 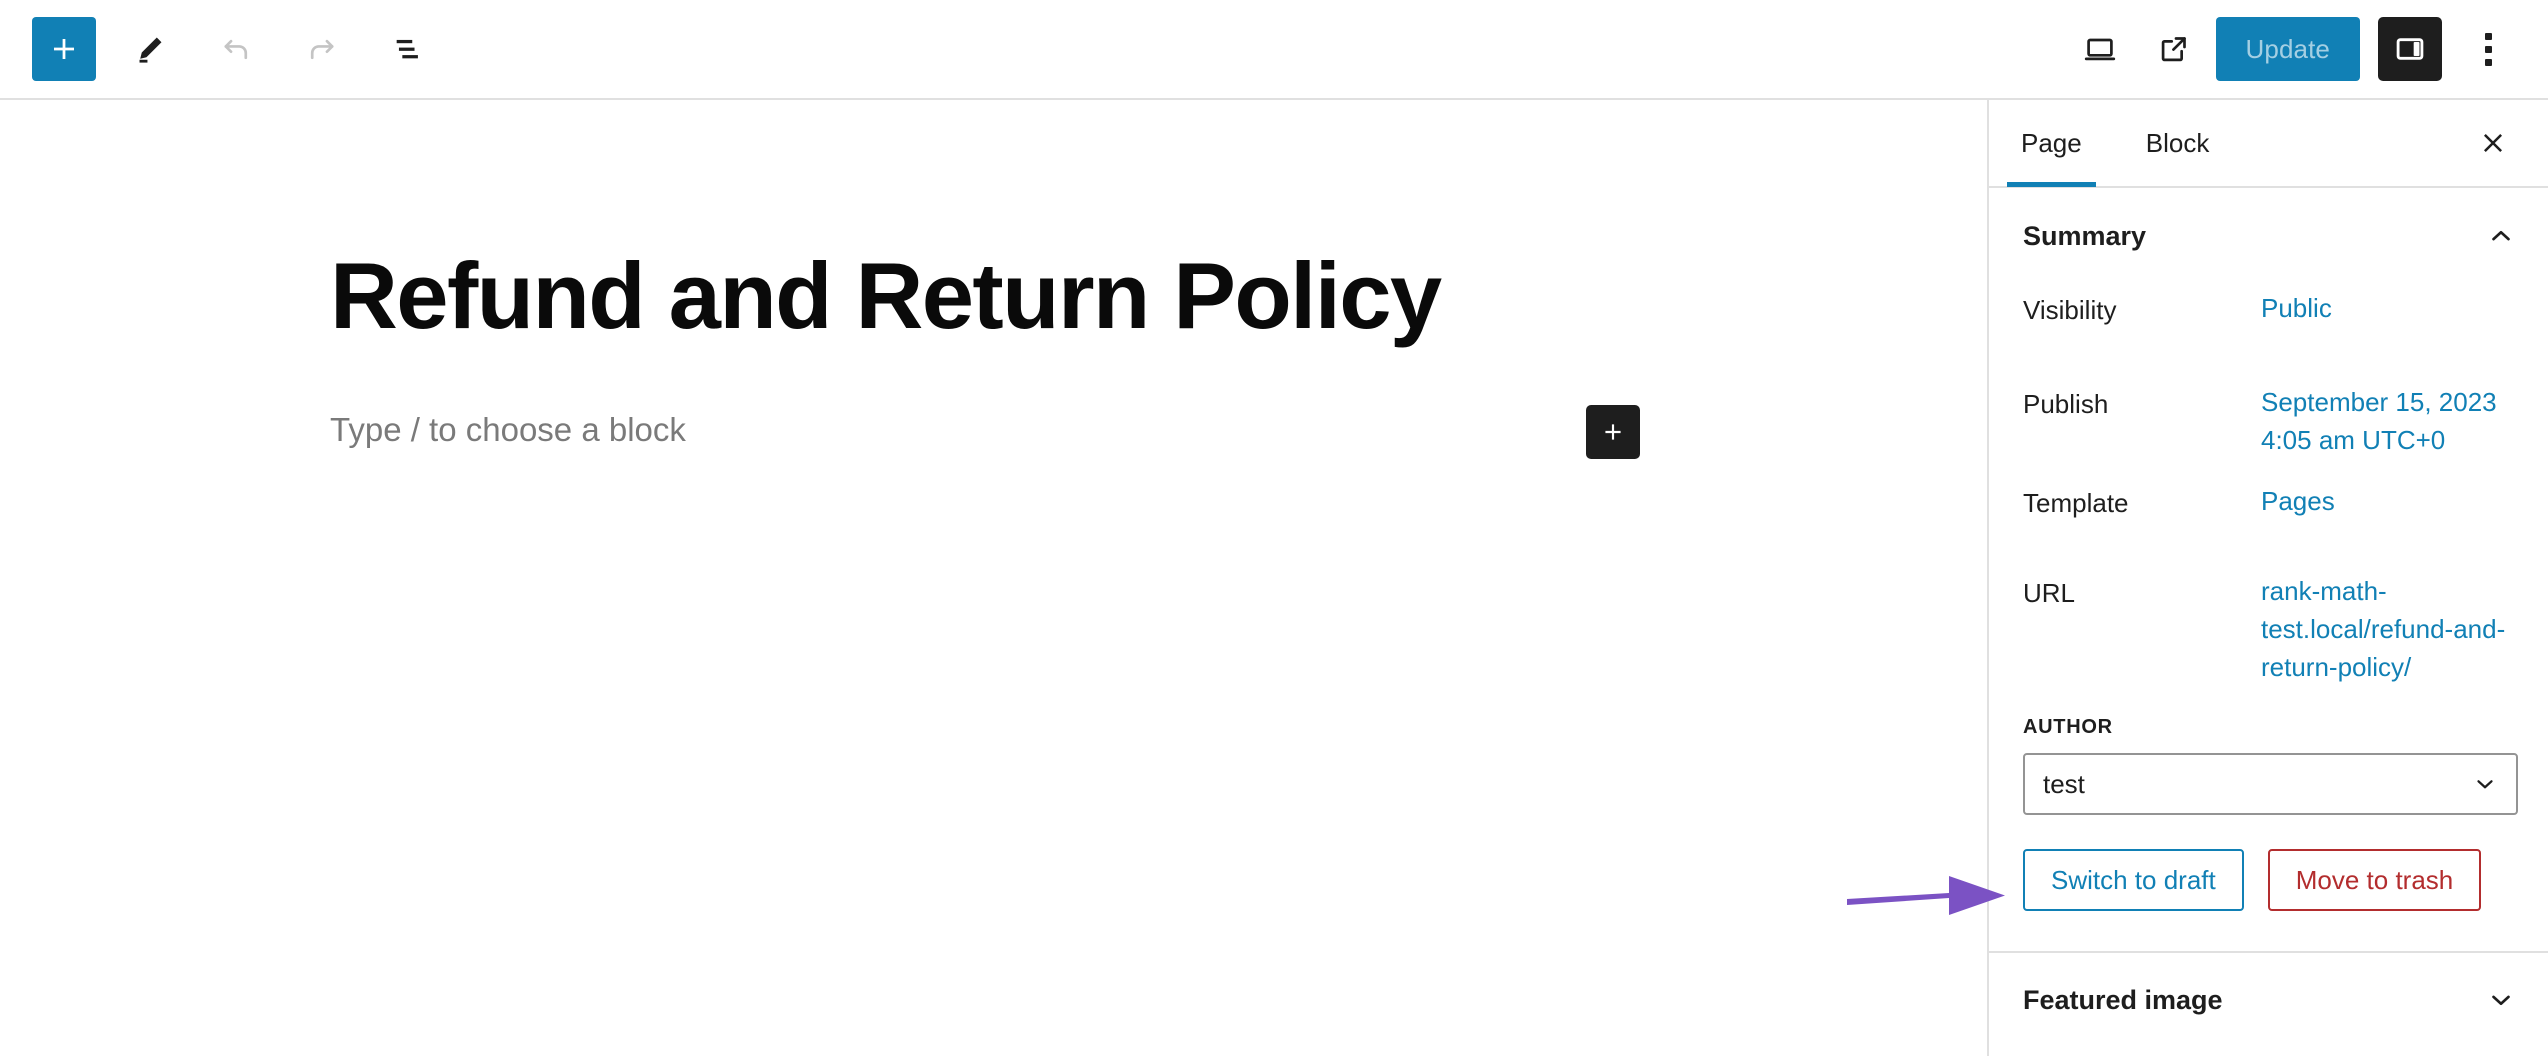 What do you see at coordinates (2133, 880) in the screenshot?
I see `switch-to-draft-button: Switch to draft` at bounding box center [2133, 880].